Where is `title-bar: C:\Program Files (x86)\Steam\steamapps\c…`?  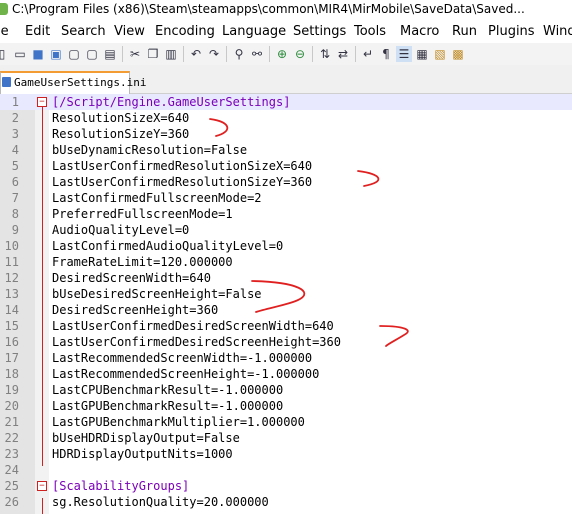
title-bar: C:\Program Files (x86)\Steam\steamapps\c… is located at coordinates (286, 9).